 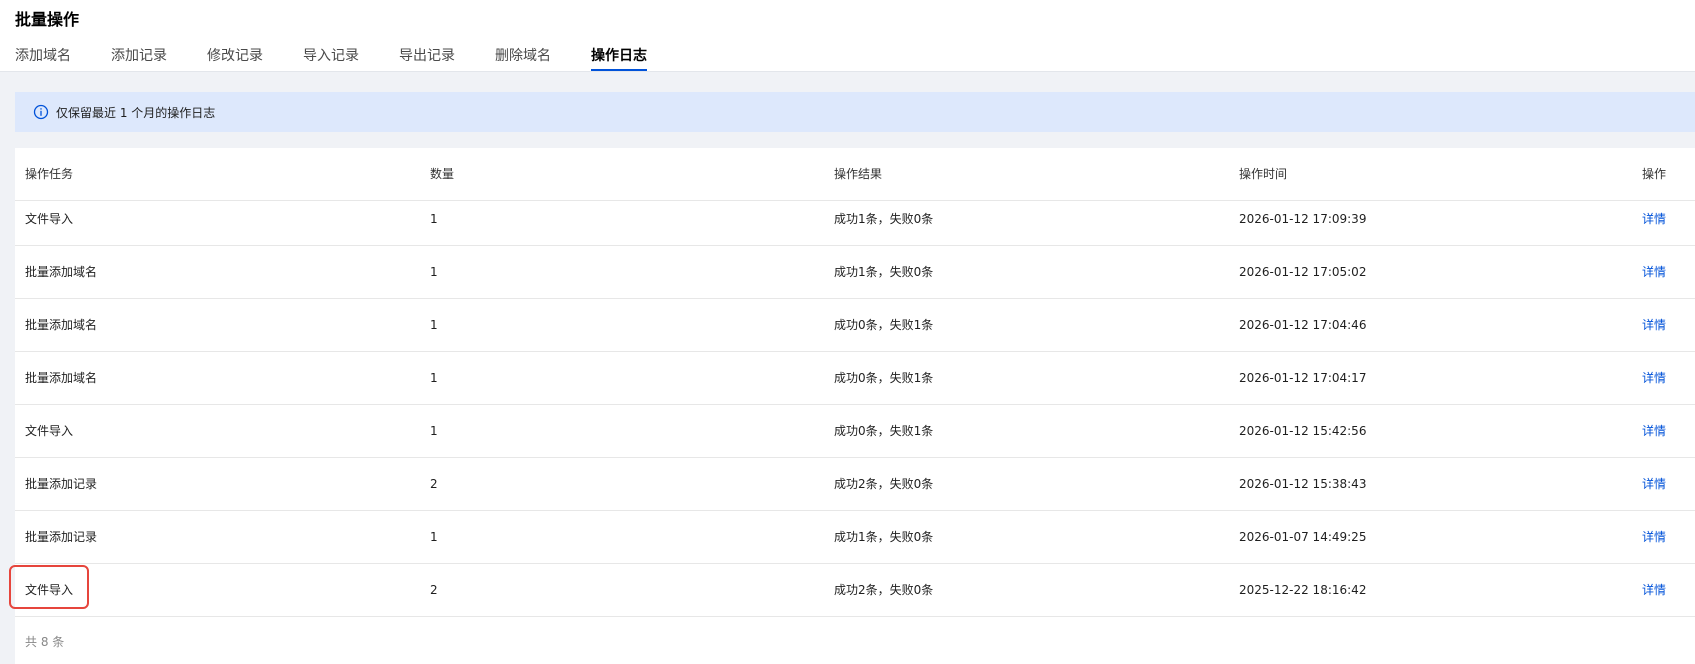 What do you see at coordinates (1303, 272) in the screenshot?
I see `time-cell: 2026-01-12 17:05:02` at bounding box center [1303, 272].